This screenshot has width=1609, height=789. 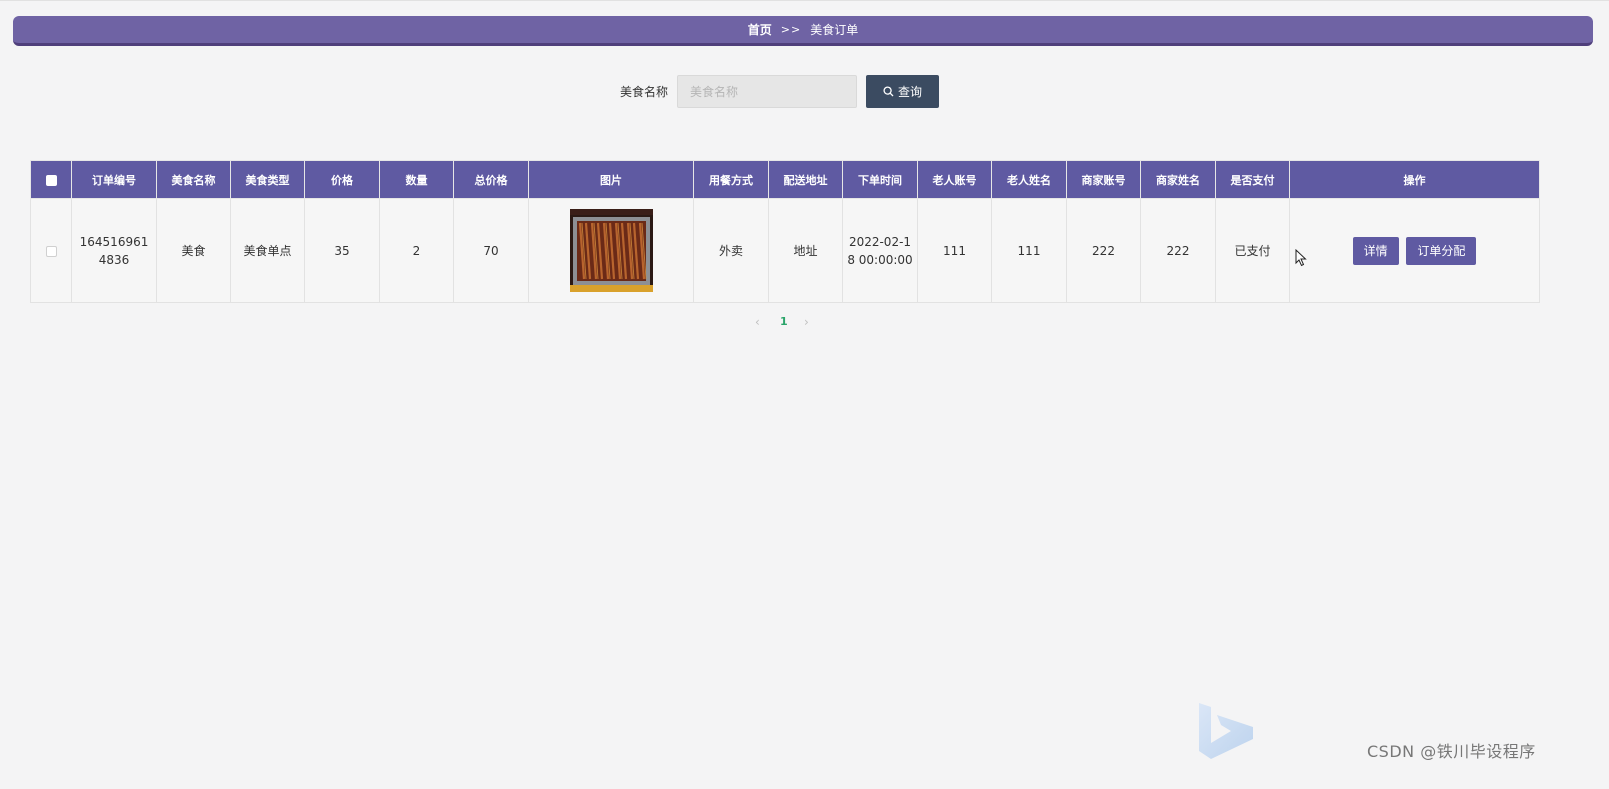 What do you see at coordinates (1178, 250) in the screenshot?
I see `merchant-name-cell: 222` at bounding box center [1178, 250].